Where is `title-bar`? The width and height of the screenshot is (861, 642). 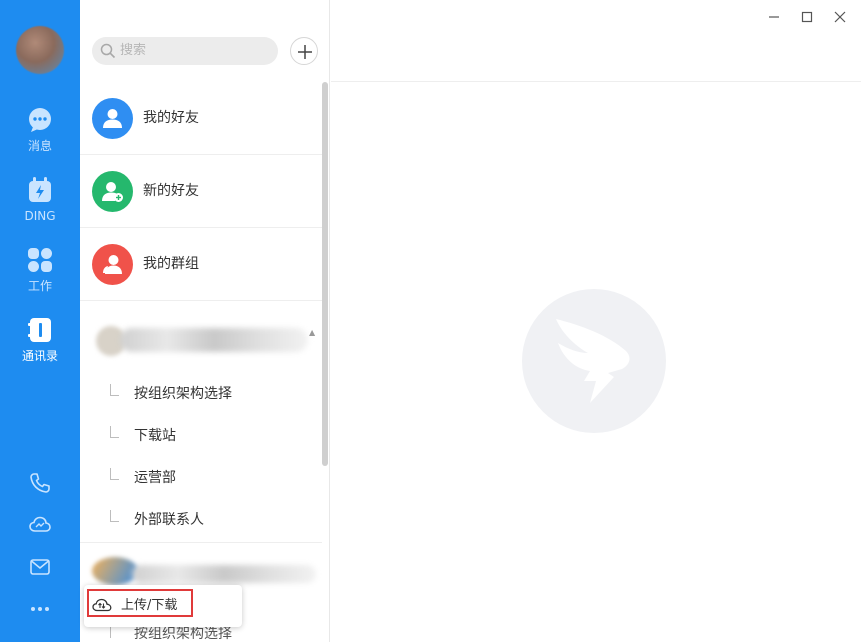 title-bar is located at coordinates (596, 41).